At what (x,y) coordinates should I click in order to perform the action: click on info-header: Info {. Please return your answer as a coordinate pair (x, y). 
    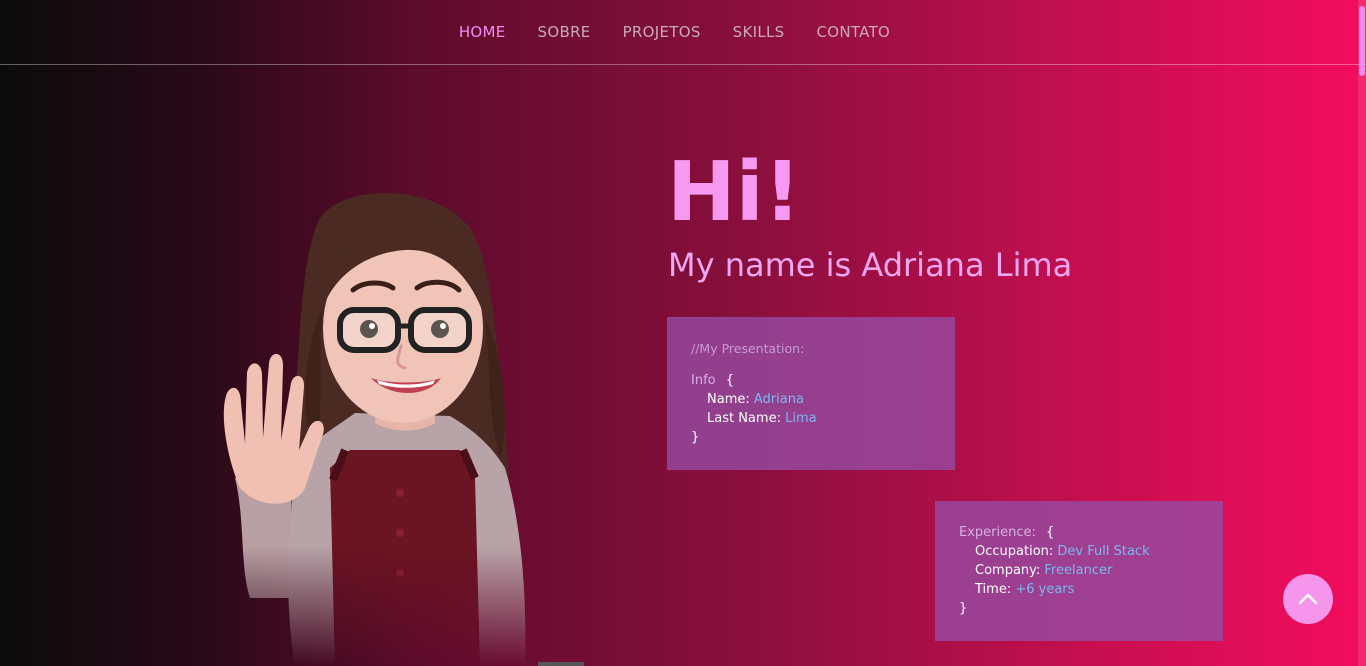
    Looking at the image, I should click on (811, 380).